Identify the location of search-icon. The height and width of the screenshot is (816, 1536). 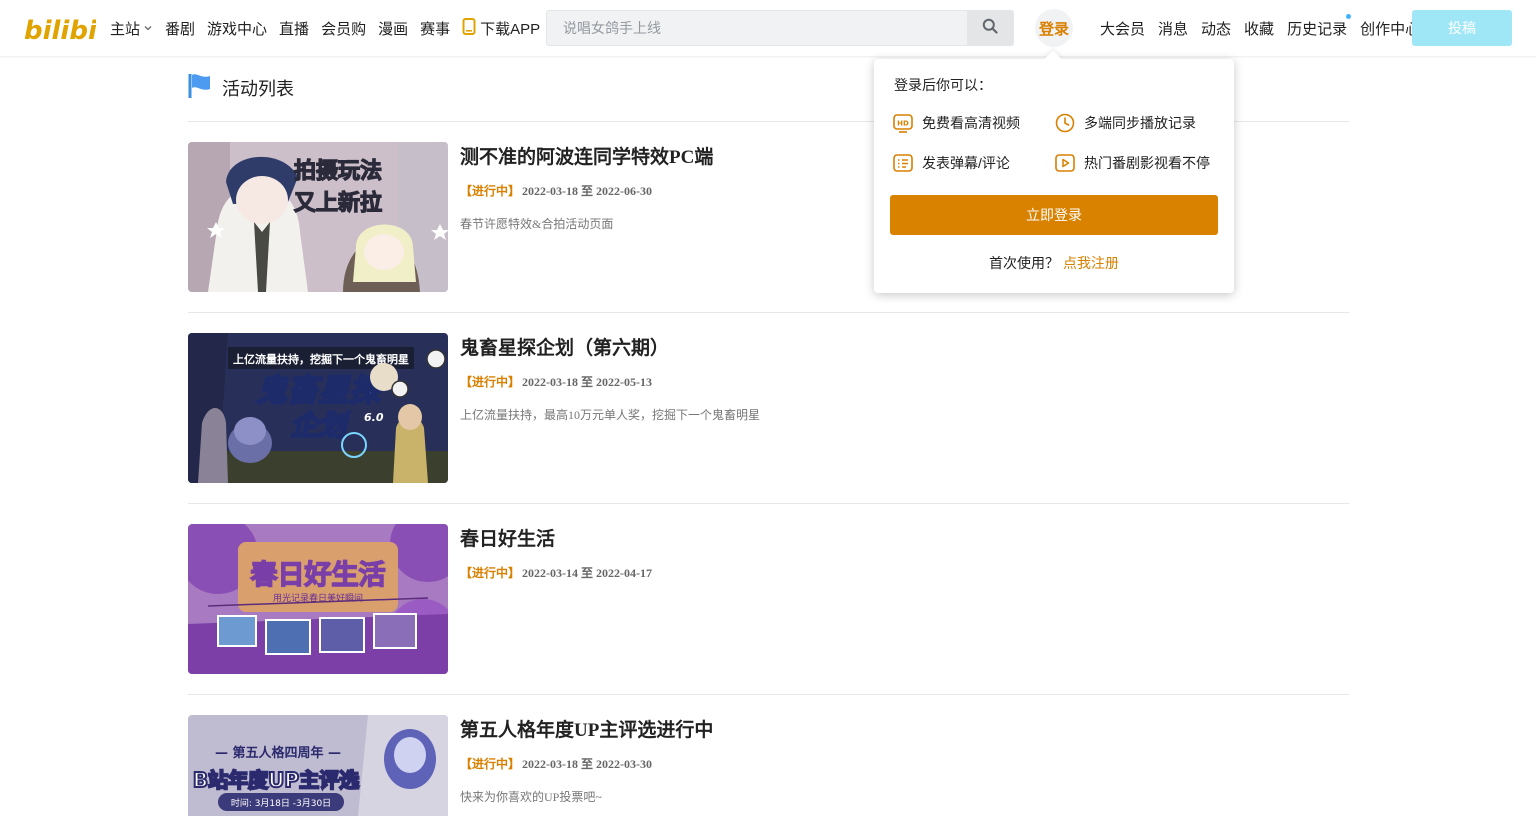
(990, 28).